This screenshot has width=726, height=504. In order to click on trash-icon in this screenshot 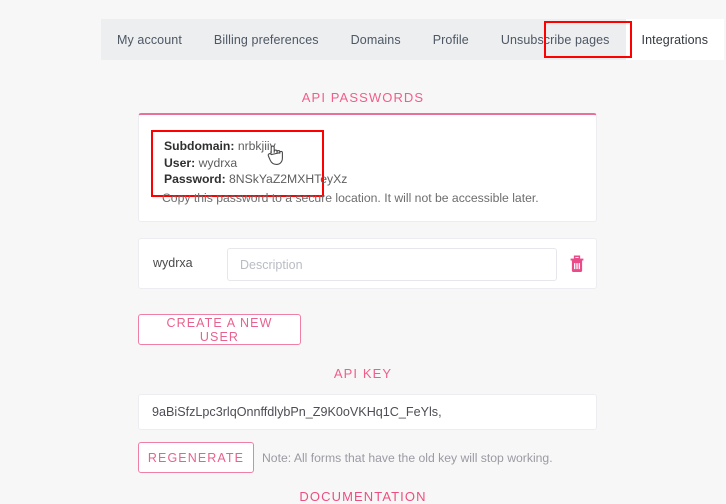, I will do `click(577, 263)`.